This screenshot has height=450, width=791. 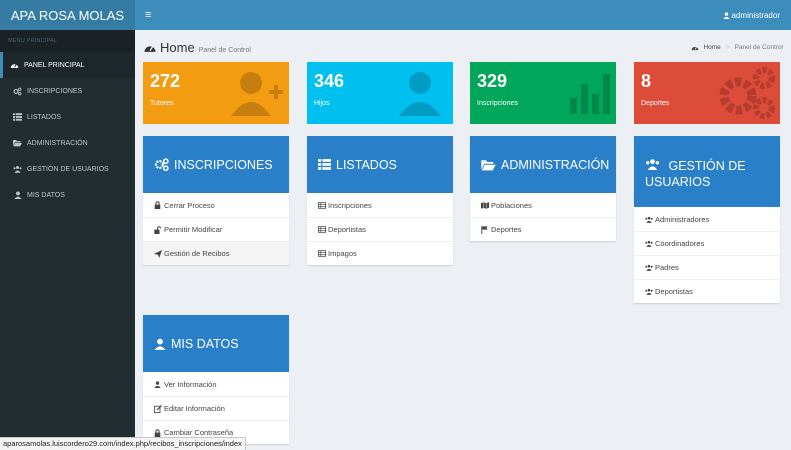 I want to click on sidebar-item-panel-principal: PANEL PRINCIPAL, so click(x=67, y=65).